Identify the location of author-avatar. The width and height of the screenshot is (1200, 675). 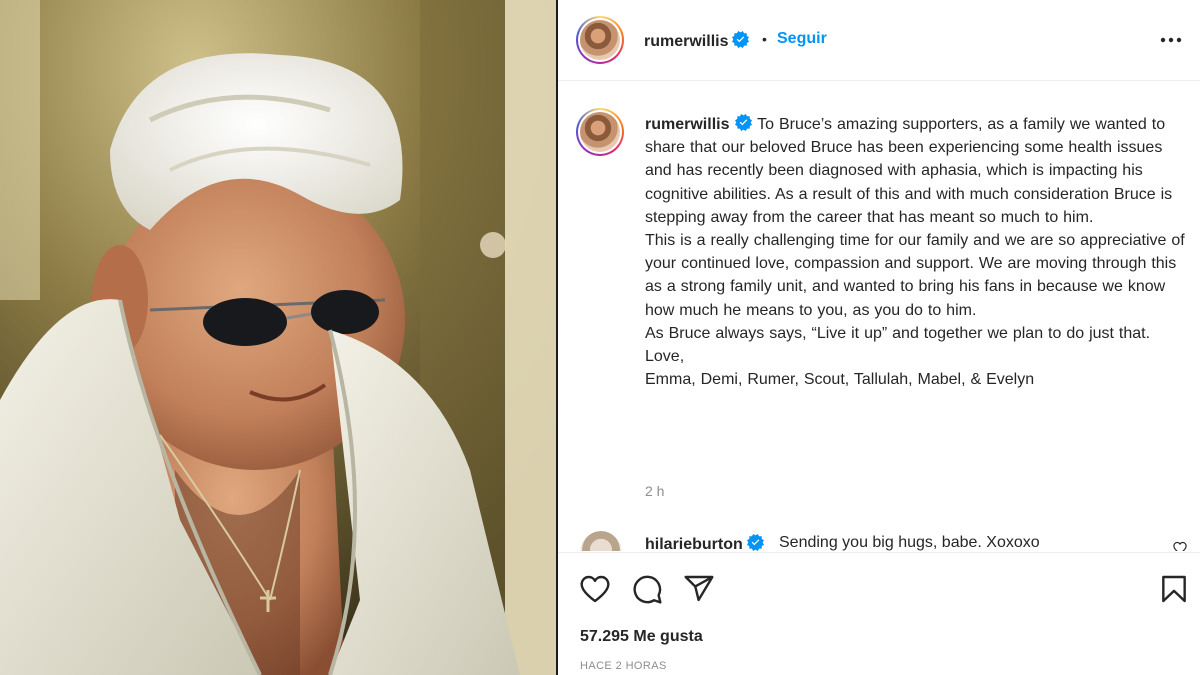
(600, 40).